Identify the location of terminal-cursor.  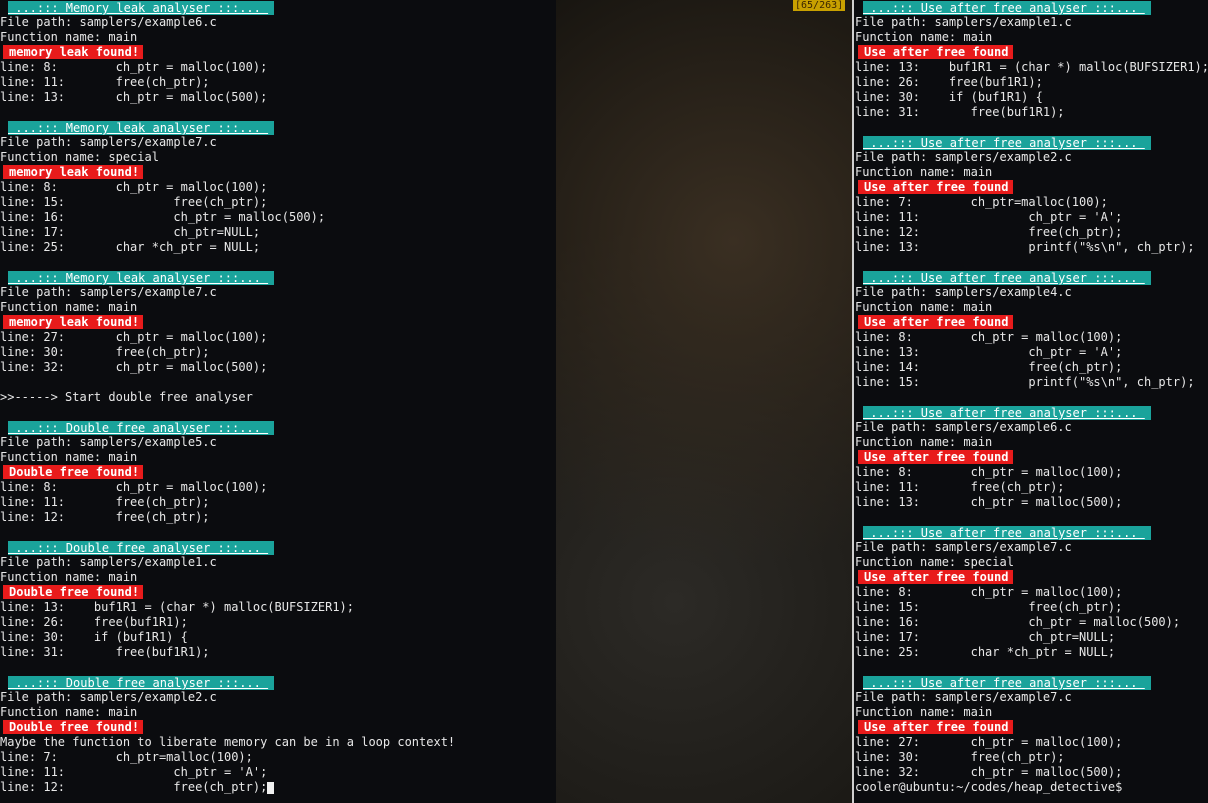
(271, 787).